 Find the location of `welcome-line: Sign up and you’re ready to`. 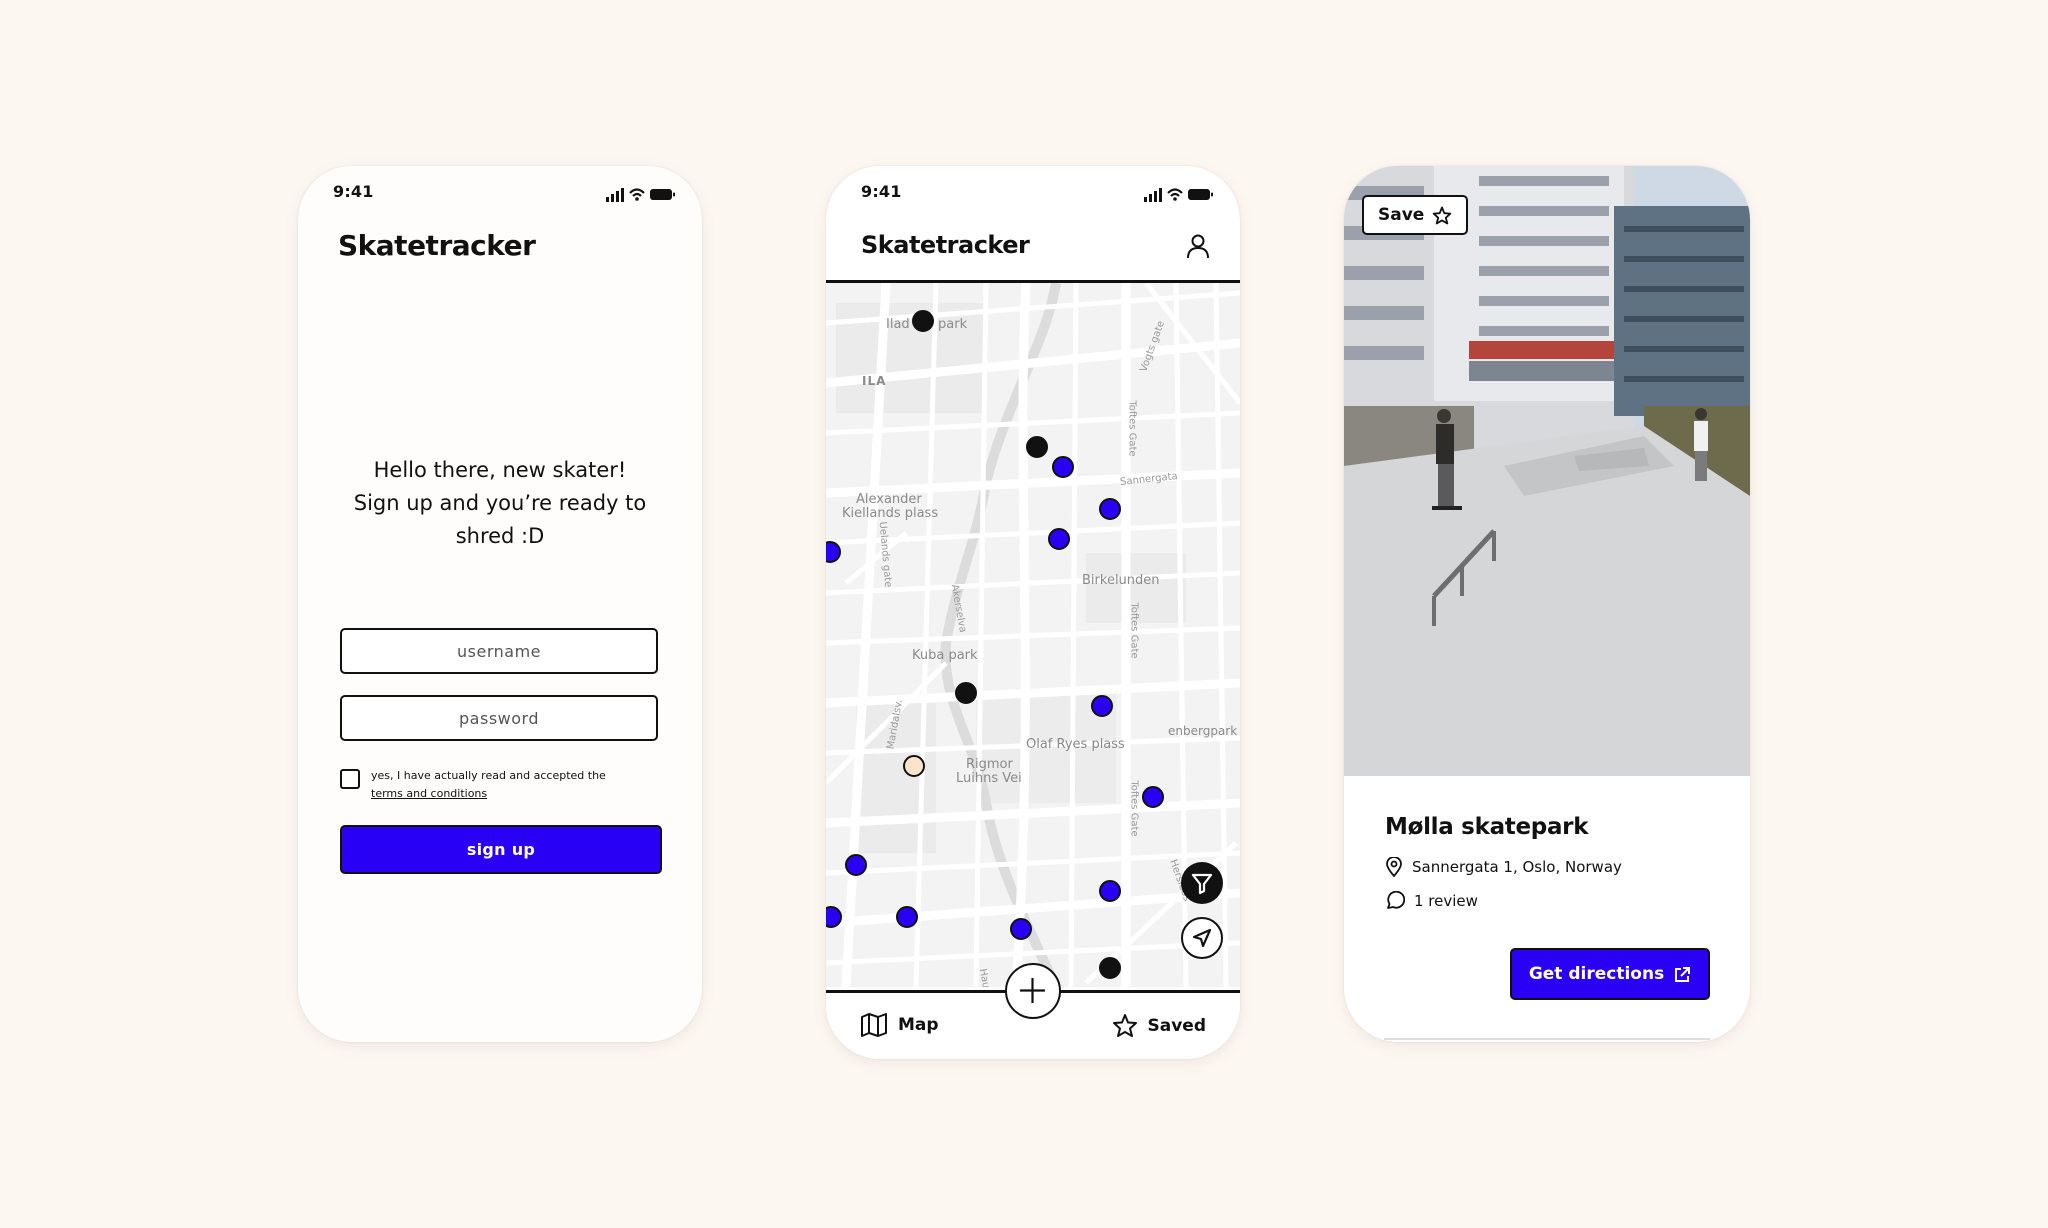

welcome-line: Sign up and you’re ready to is located at coordinates (500, 503).